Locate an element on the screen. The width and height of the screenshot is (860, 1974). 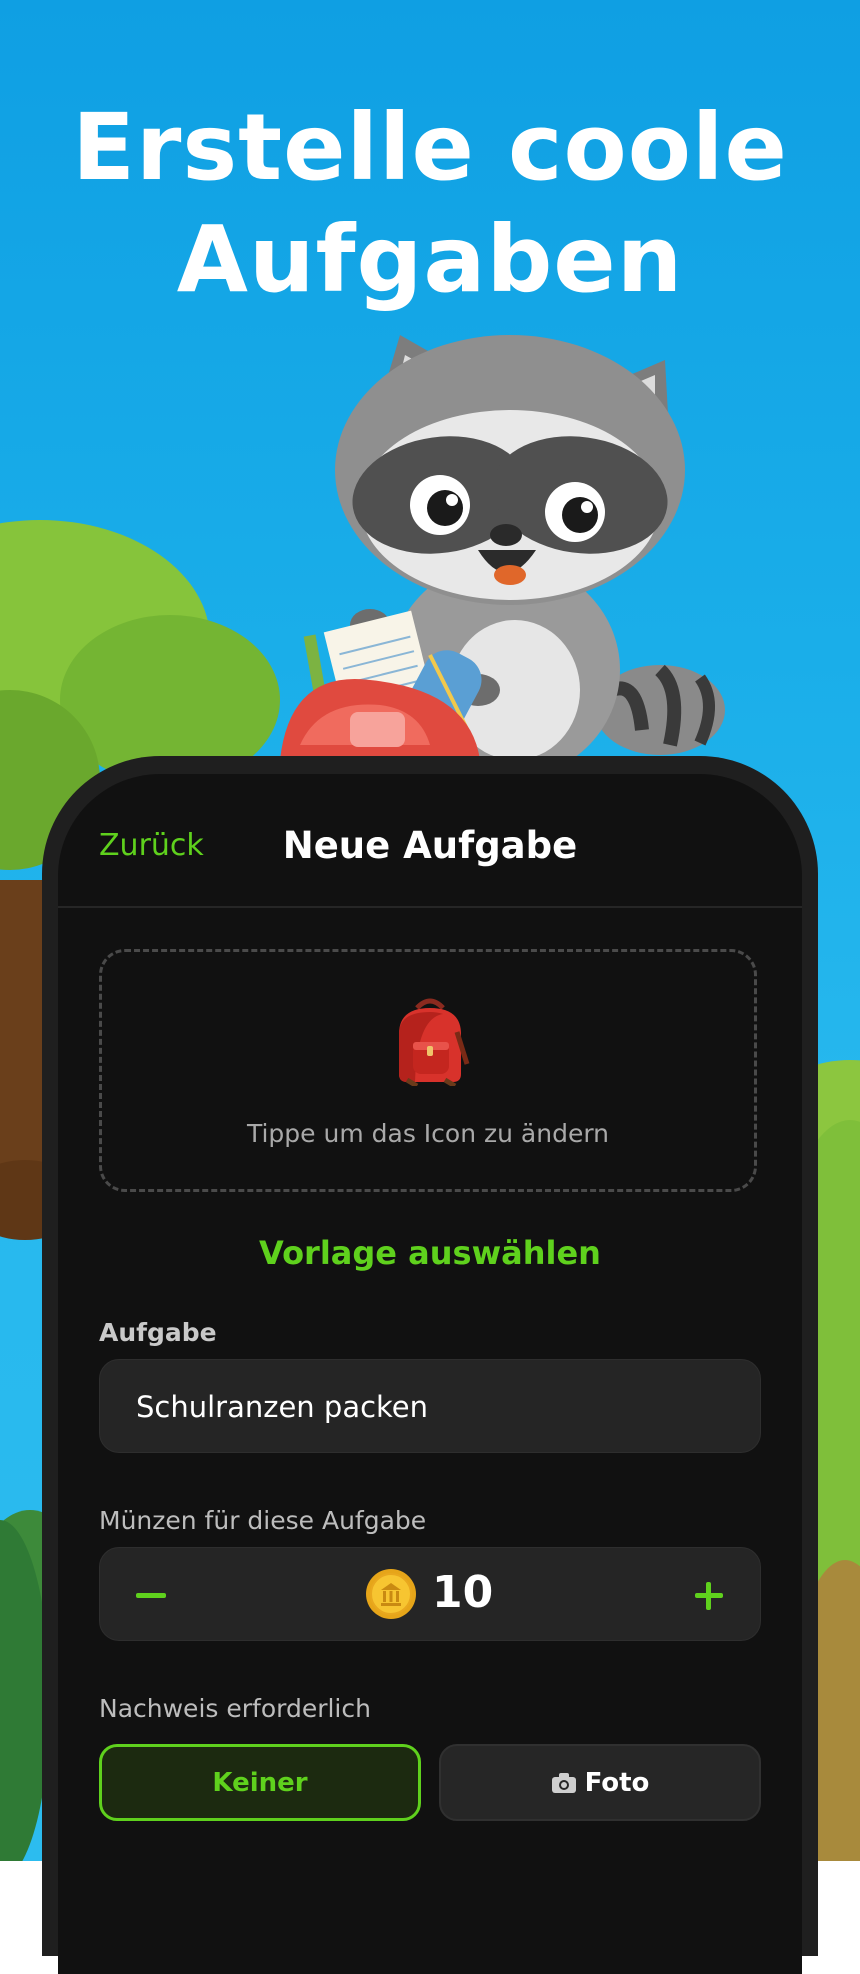
proof-option-none: Keiner is located at coordinates (260, 1782).